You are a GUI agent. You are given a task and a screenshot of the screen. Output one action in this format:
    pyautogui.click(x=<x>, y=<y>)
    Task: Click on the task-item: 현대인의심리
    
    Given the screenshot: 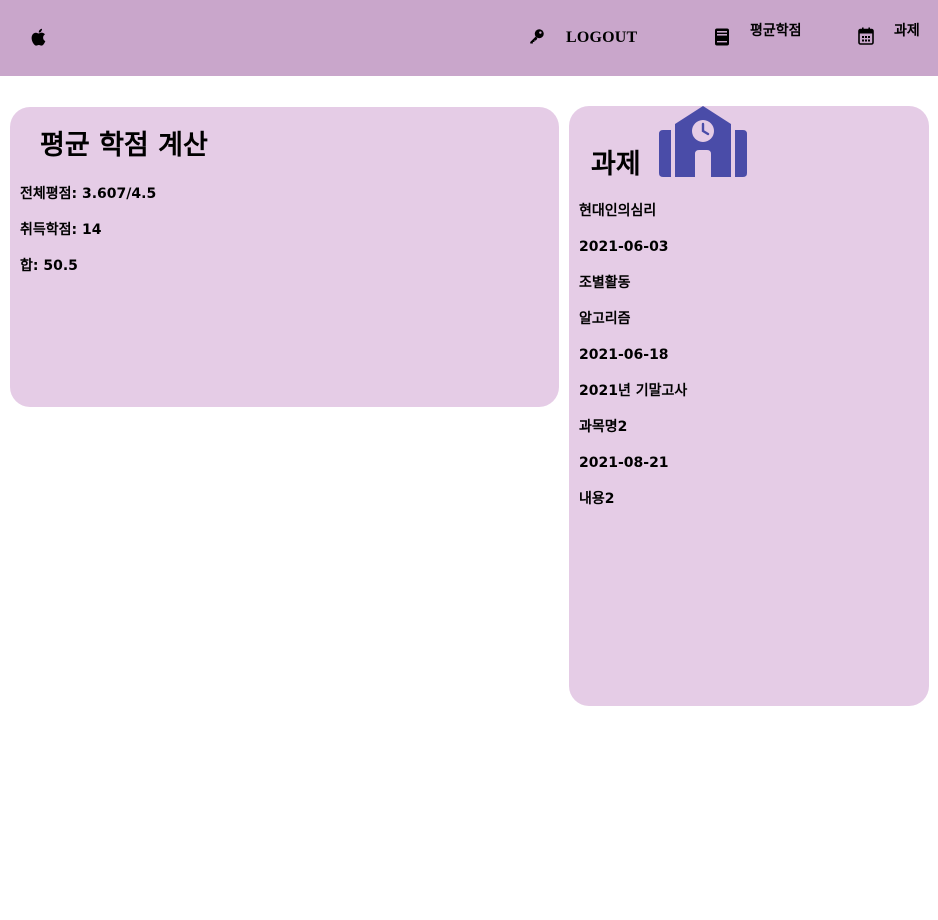 What is the action you would take?
    pyautogui.click(x=749, y=220)
    